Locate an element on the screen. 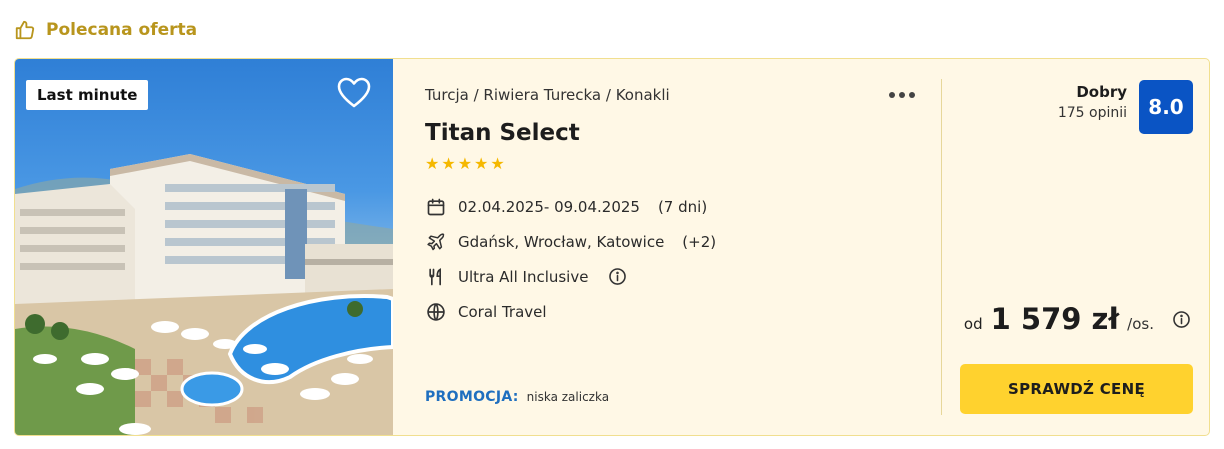 The width and height of the screenshot is (1224, 449). featured-offer-label: Polecana oferta is located at coordinates (122, 30).